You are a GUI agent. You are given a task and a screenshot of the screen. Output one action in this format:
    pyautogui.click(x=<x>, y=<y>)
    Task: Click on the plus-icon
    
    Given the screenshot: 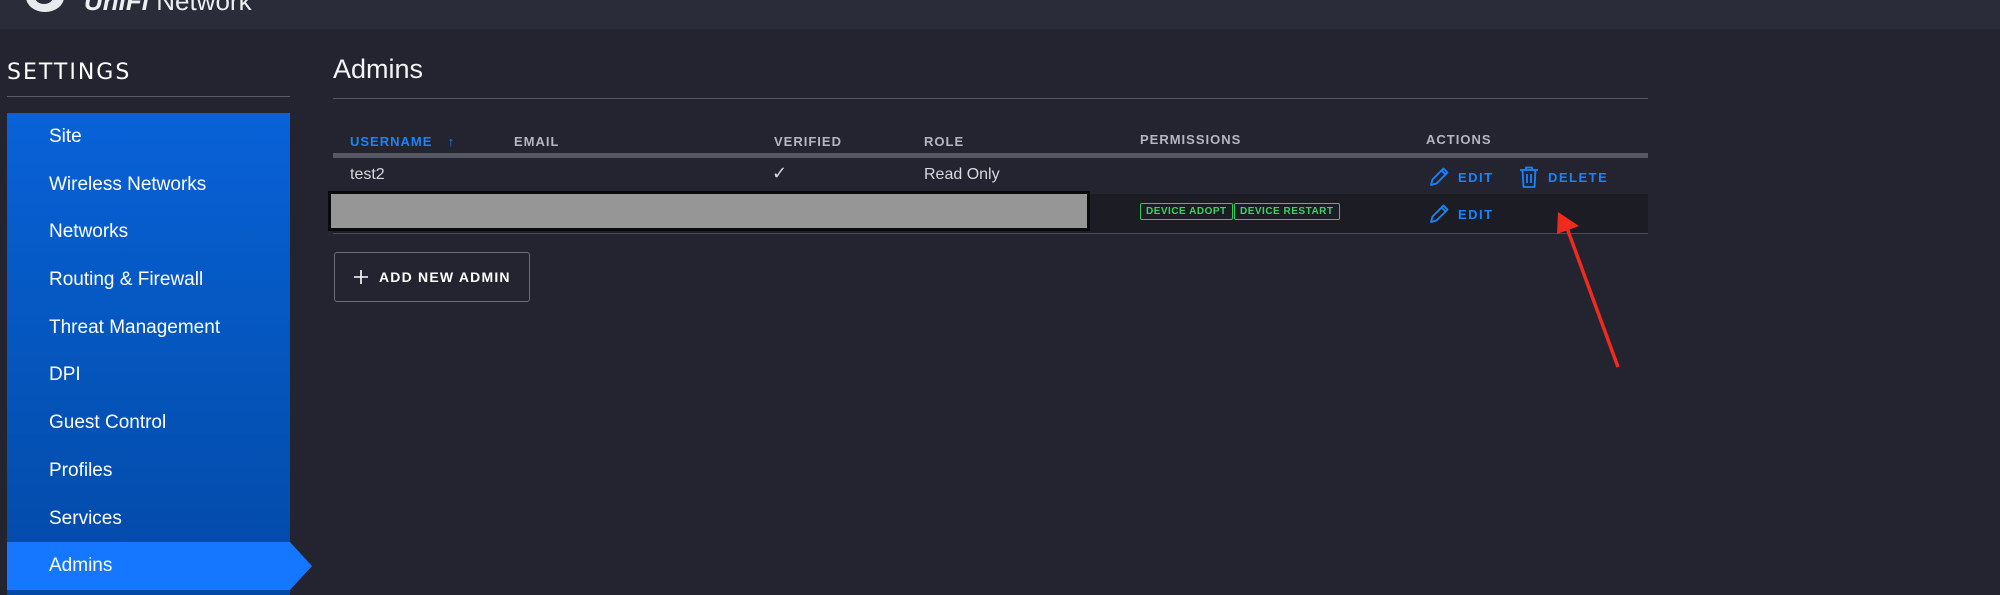 What is the action you would take?
    pyautogui.click(x=361, y=277)
    